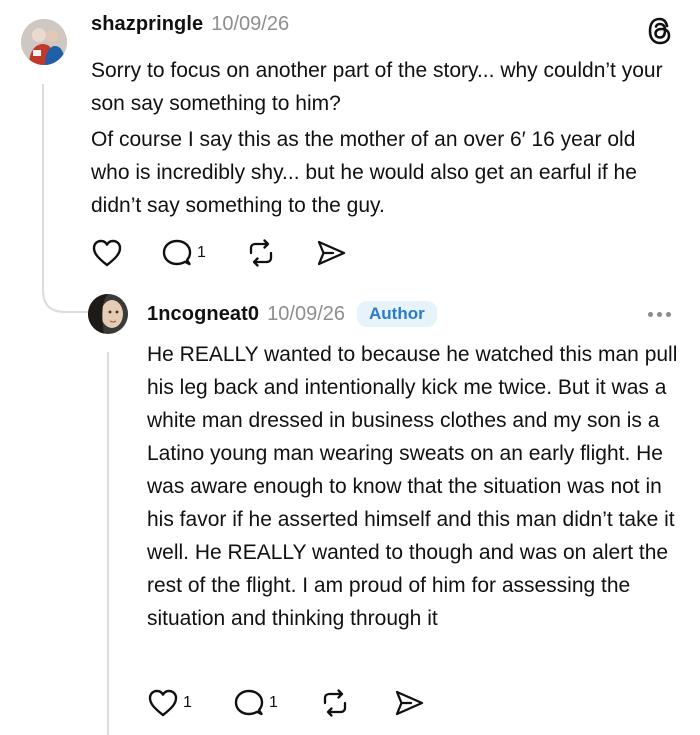  I want to click on reply-actions: 1 1, so click(290, 703).